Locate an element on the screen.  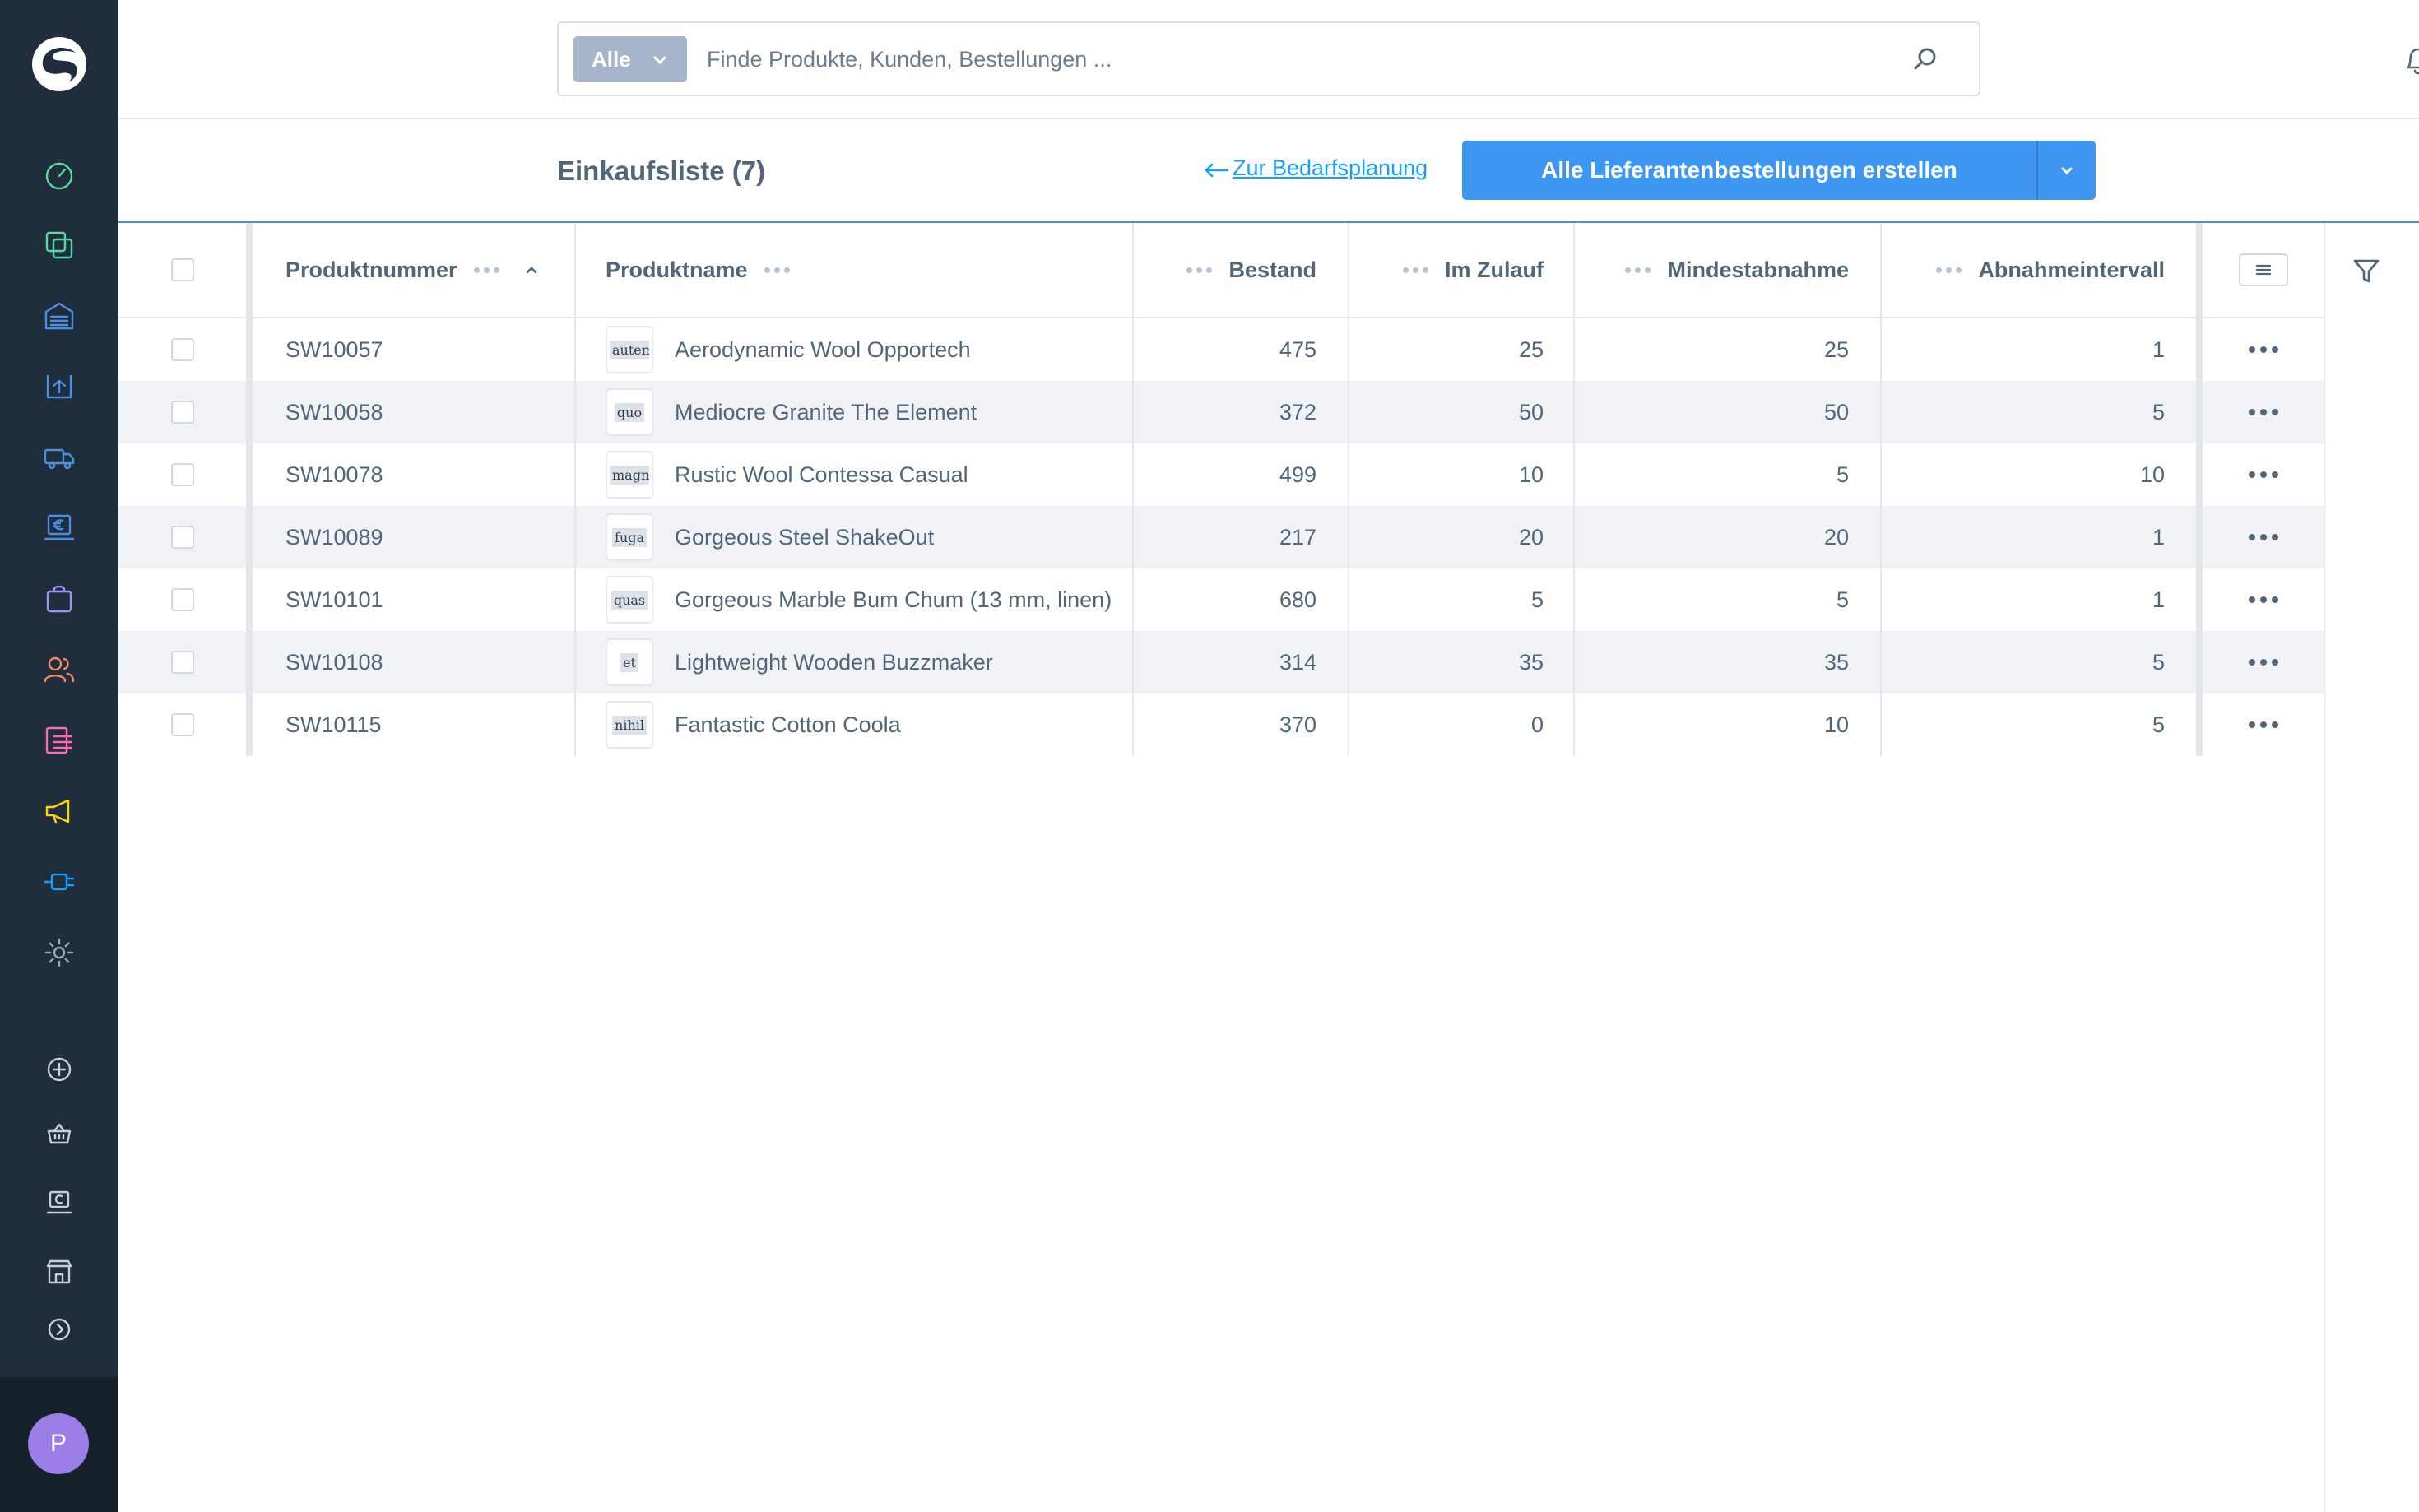
column-header-product-number: Produktnummer is located at coordinates (410, 270).